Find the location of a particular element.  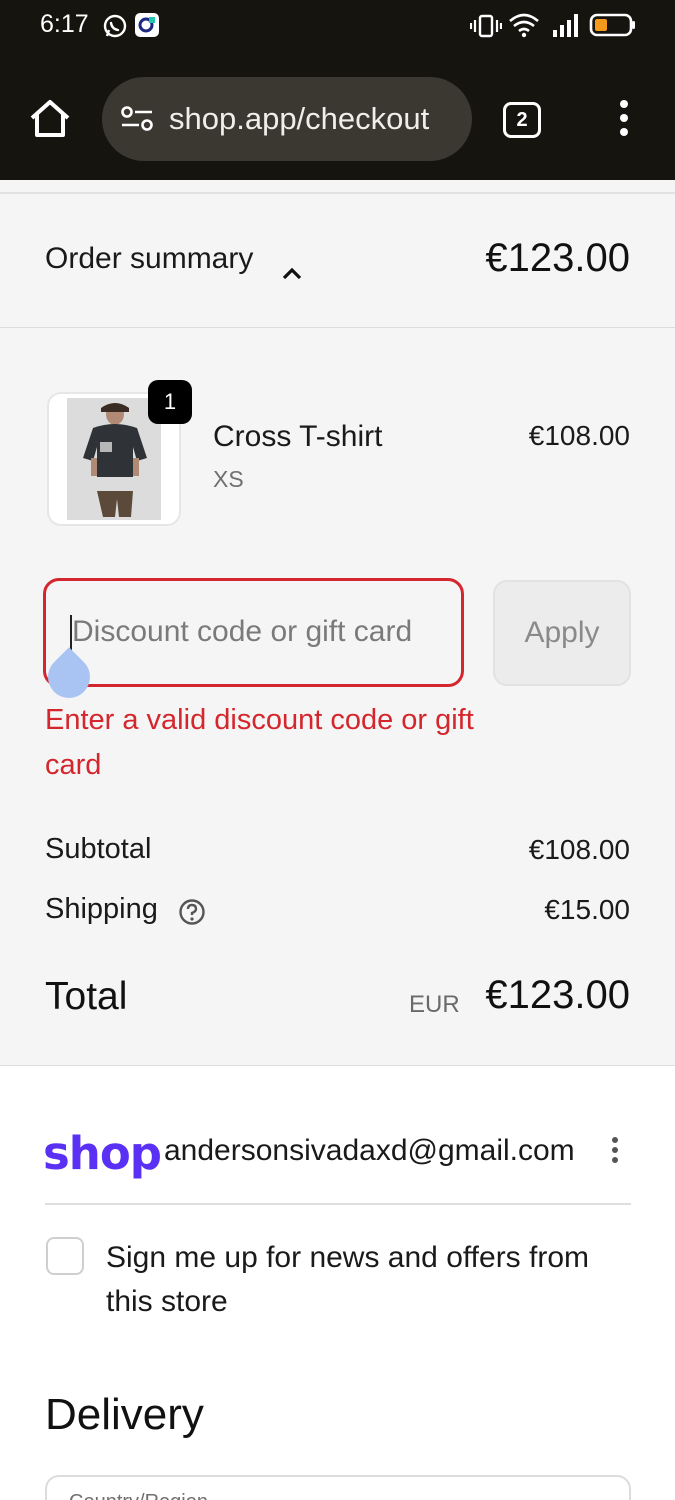

shop-pay-logo: shop is located at coordinates (102, 1153).